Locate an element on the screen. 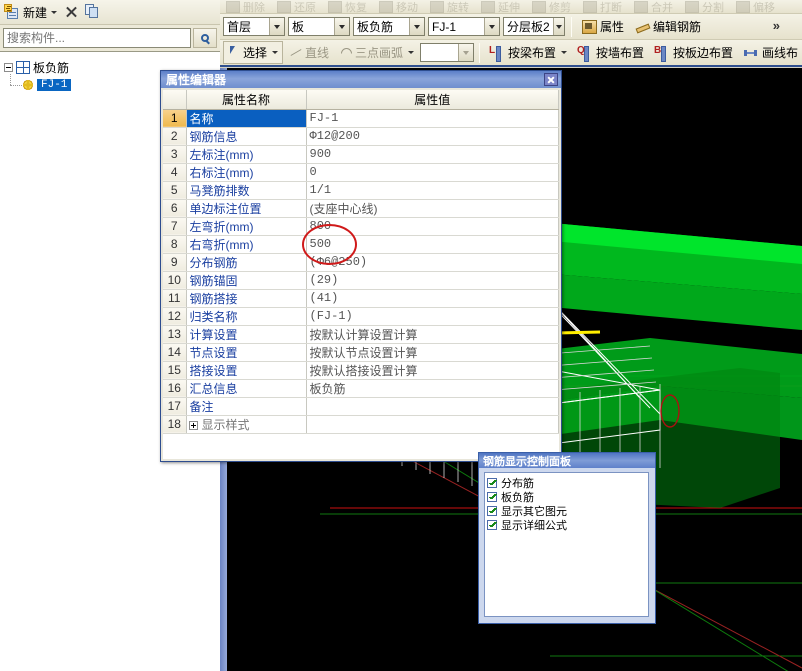 The height and width of the screenshot is (671, 802). beam-icon is located at coordinates (497, 53).